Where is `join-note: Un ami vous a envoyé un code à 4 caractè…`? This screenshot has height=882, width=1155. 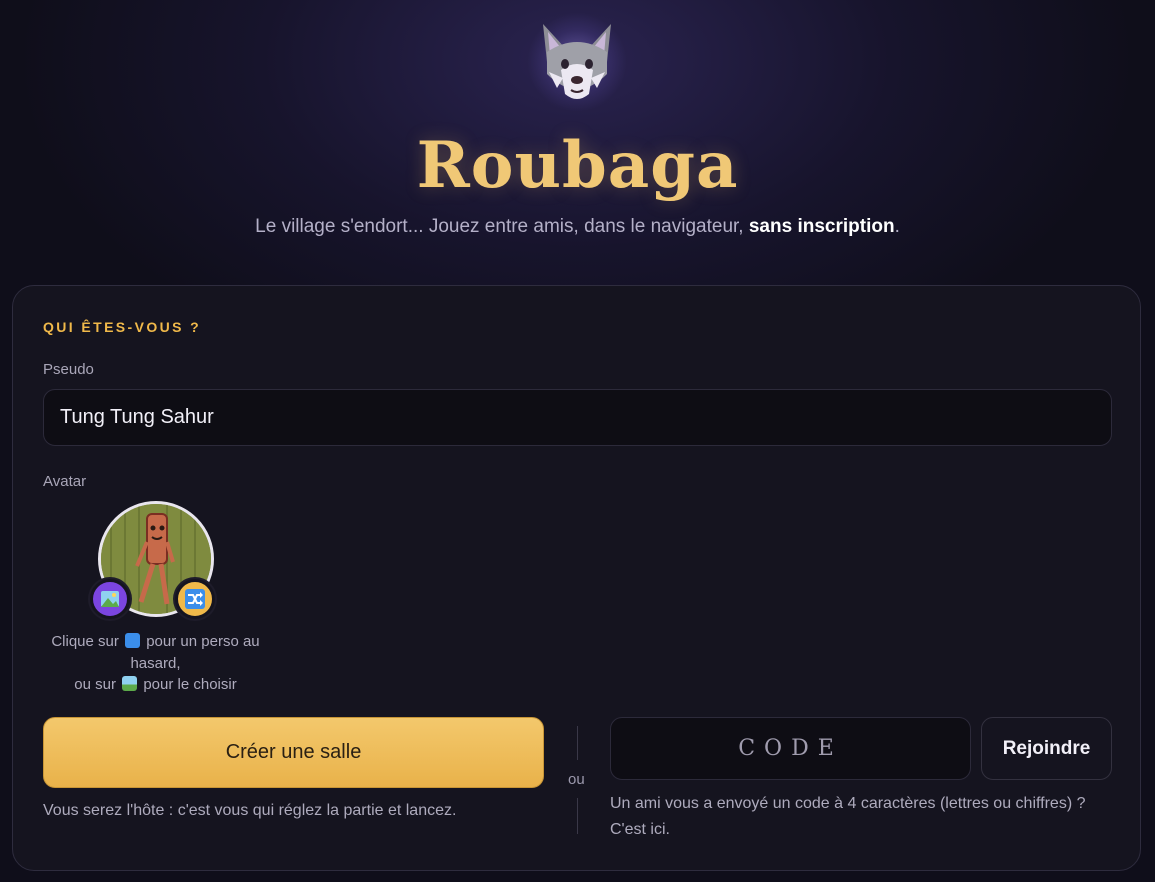 join-note: Un ami vous a envoyé un code à 4 caractè… is located at coordinates (848, 816).